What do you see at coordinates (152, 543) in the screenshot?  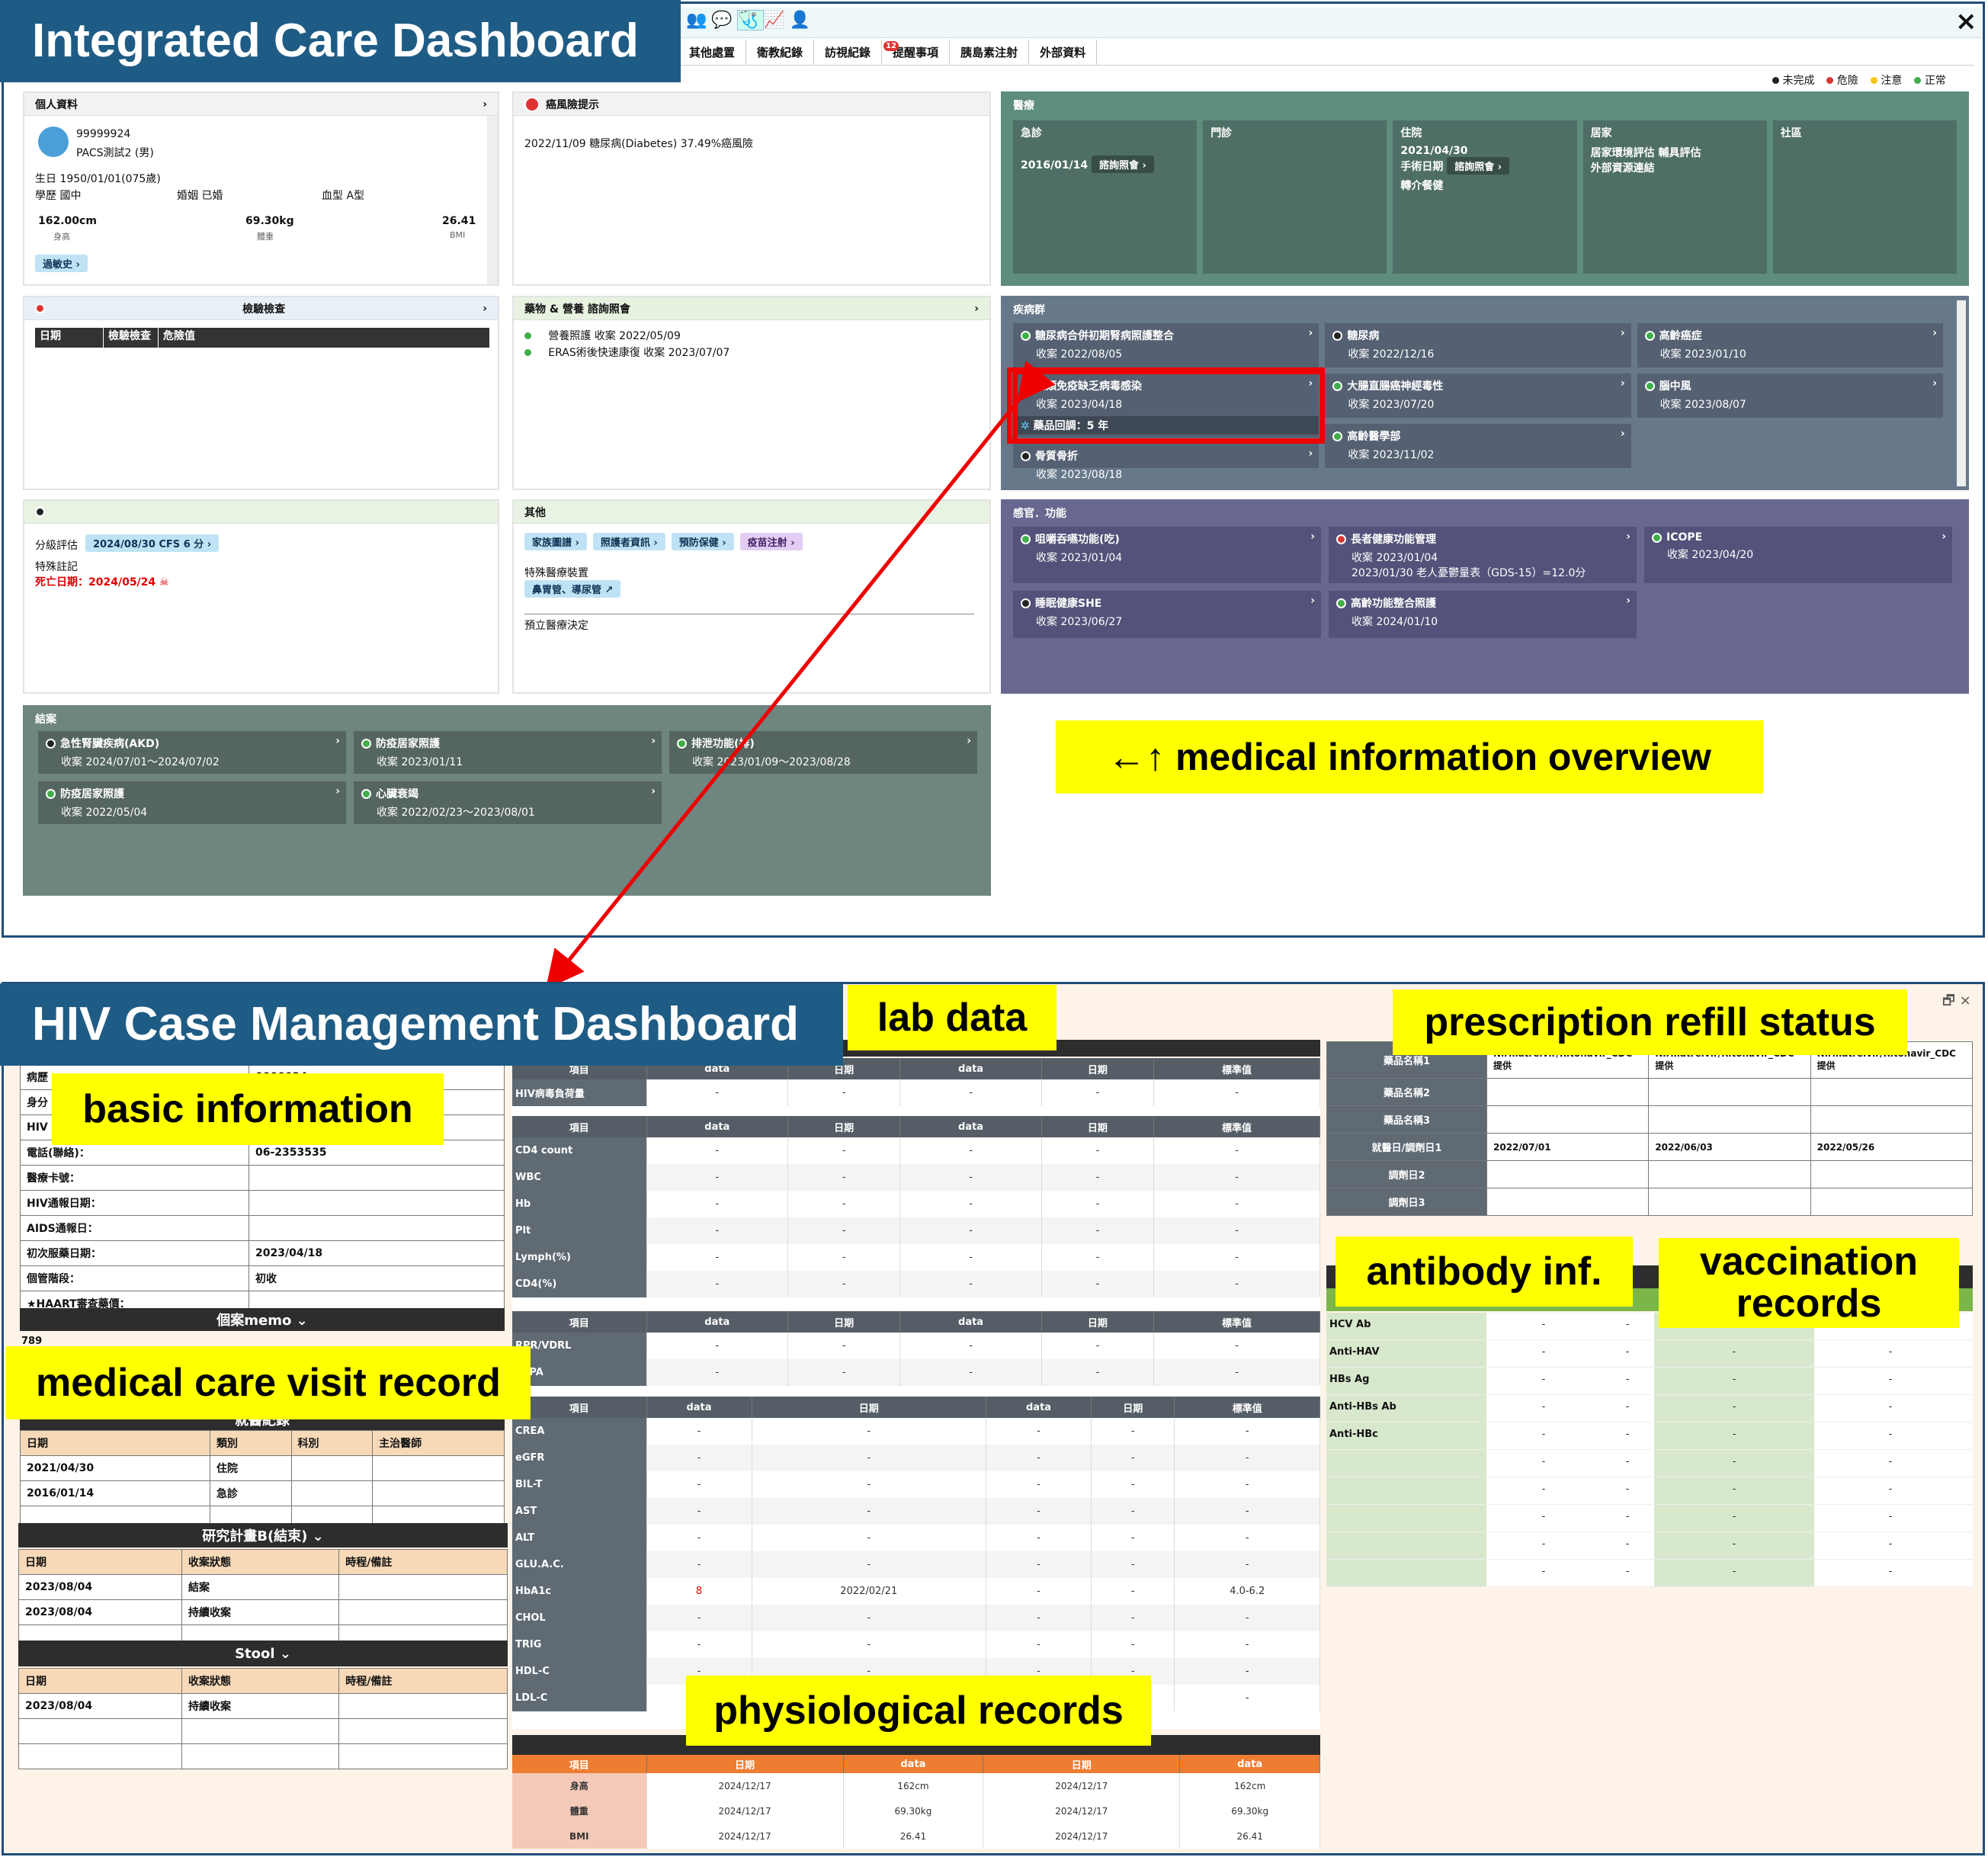 I see `cfs-button: 2024/08/30 CFS 6 分 ›` at bounding box center [152, 543].